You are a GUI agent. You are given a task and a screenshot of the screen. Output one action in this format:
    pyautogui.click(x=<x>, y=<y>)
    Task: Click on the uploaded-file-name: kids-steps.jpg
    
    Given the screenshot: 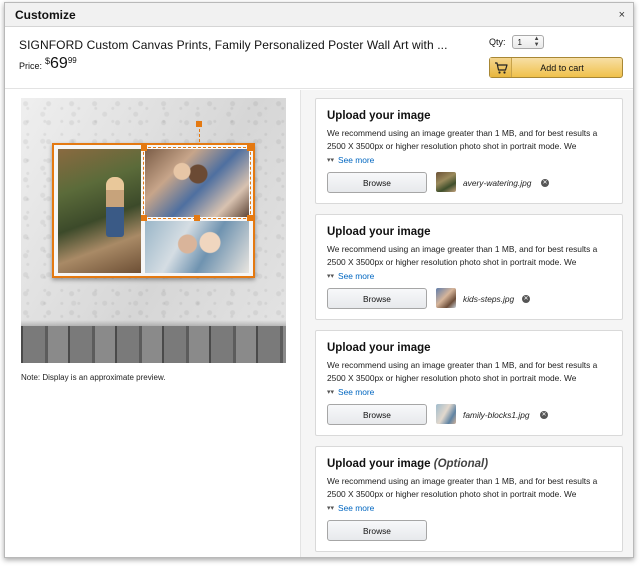 What is the action you would take?
    pyautogui.click(x=489, y=299)
    